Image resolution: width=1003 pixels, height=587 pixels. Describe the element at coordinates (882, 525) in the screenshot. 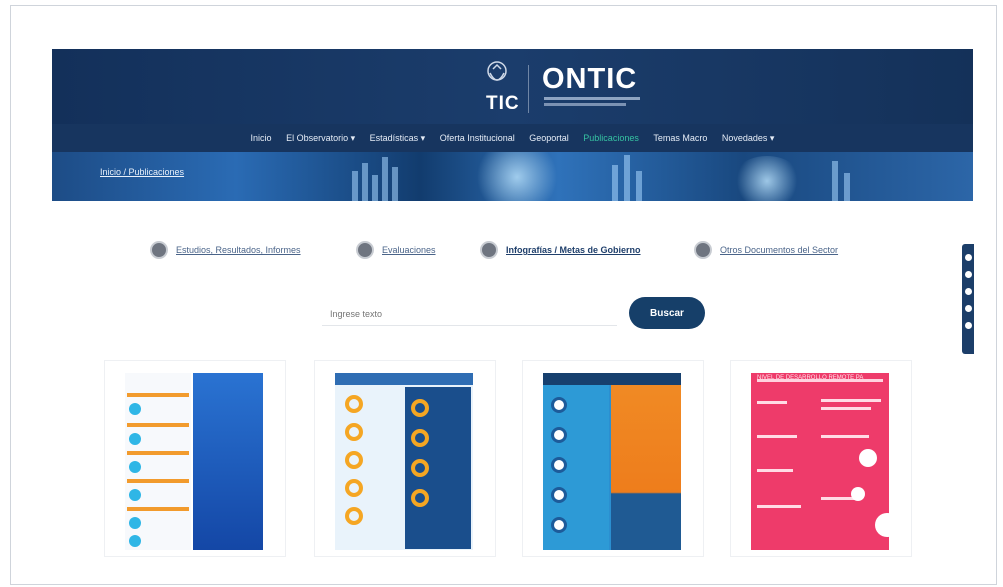

I see `decor-circle` at that location.